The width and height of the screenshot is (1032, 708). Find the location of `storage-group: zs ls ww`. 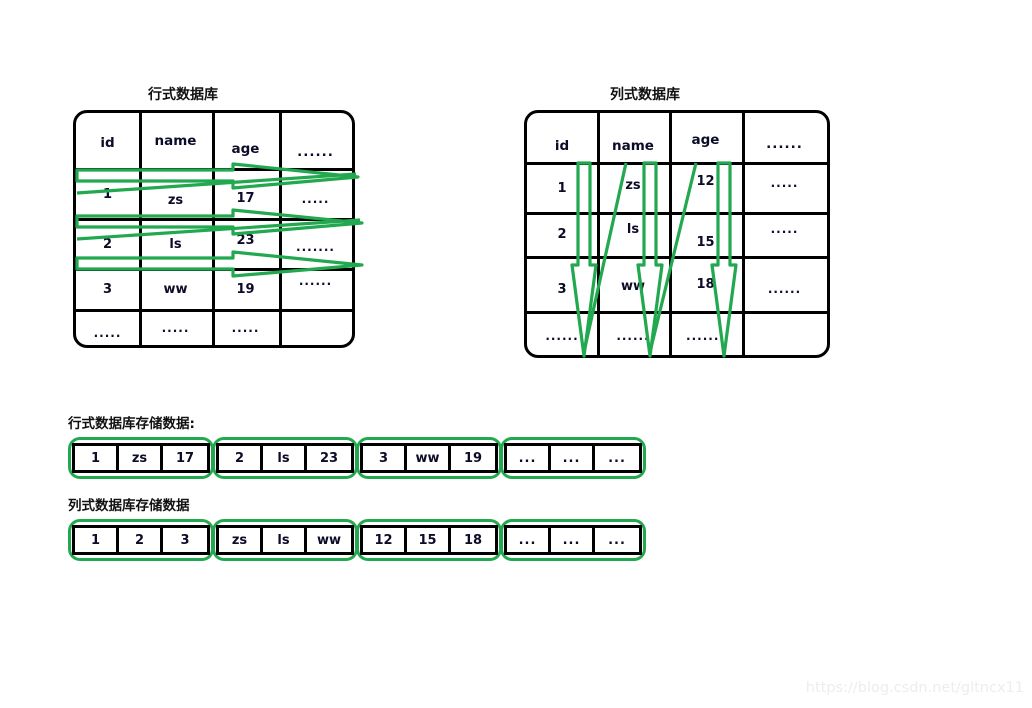

storage-group: zs ls ww is located at coordinates (285, 540).